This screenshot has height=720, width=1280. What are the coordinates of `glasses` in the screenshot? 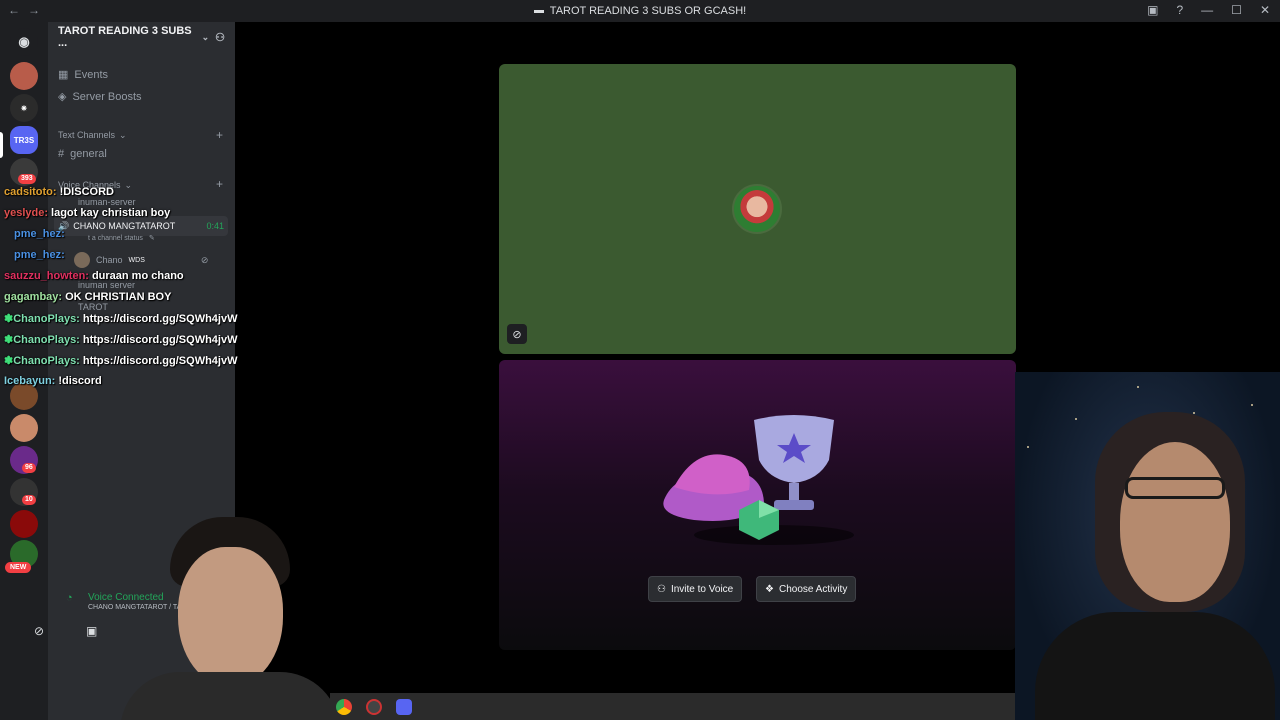 It's located at (1175, 488).